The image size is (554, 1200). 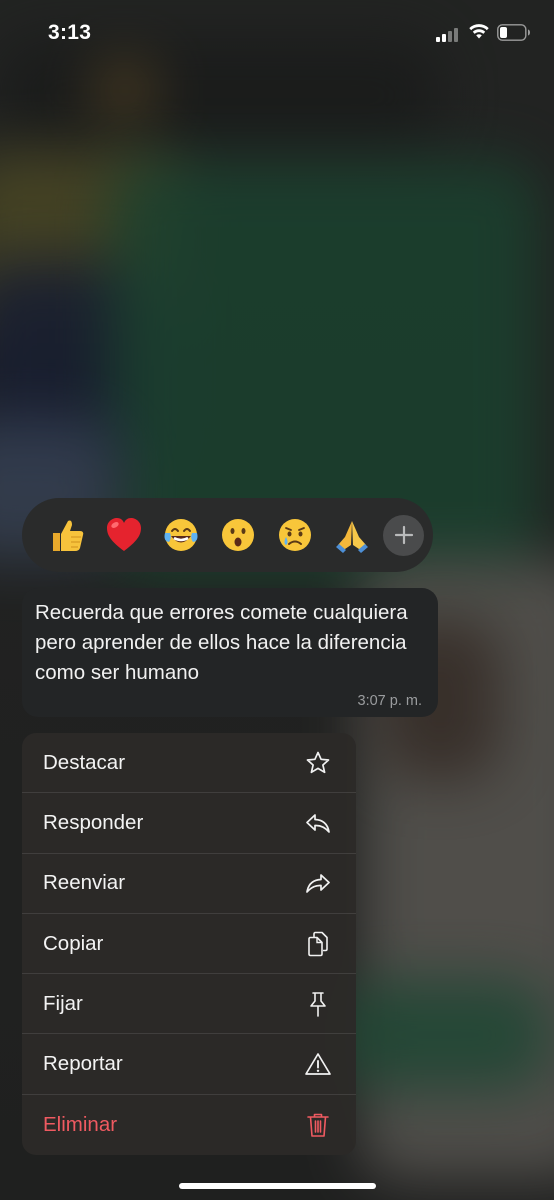 I want to click on menu-item-label: Reportar, so click(x=83, y=1064).